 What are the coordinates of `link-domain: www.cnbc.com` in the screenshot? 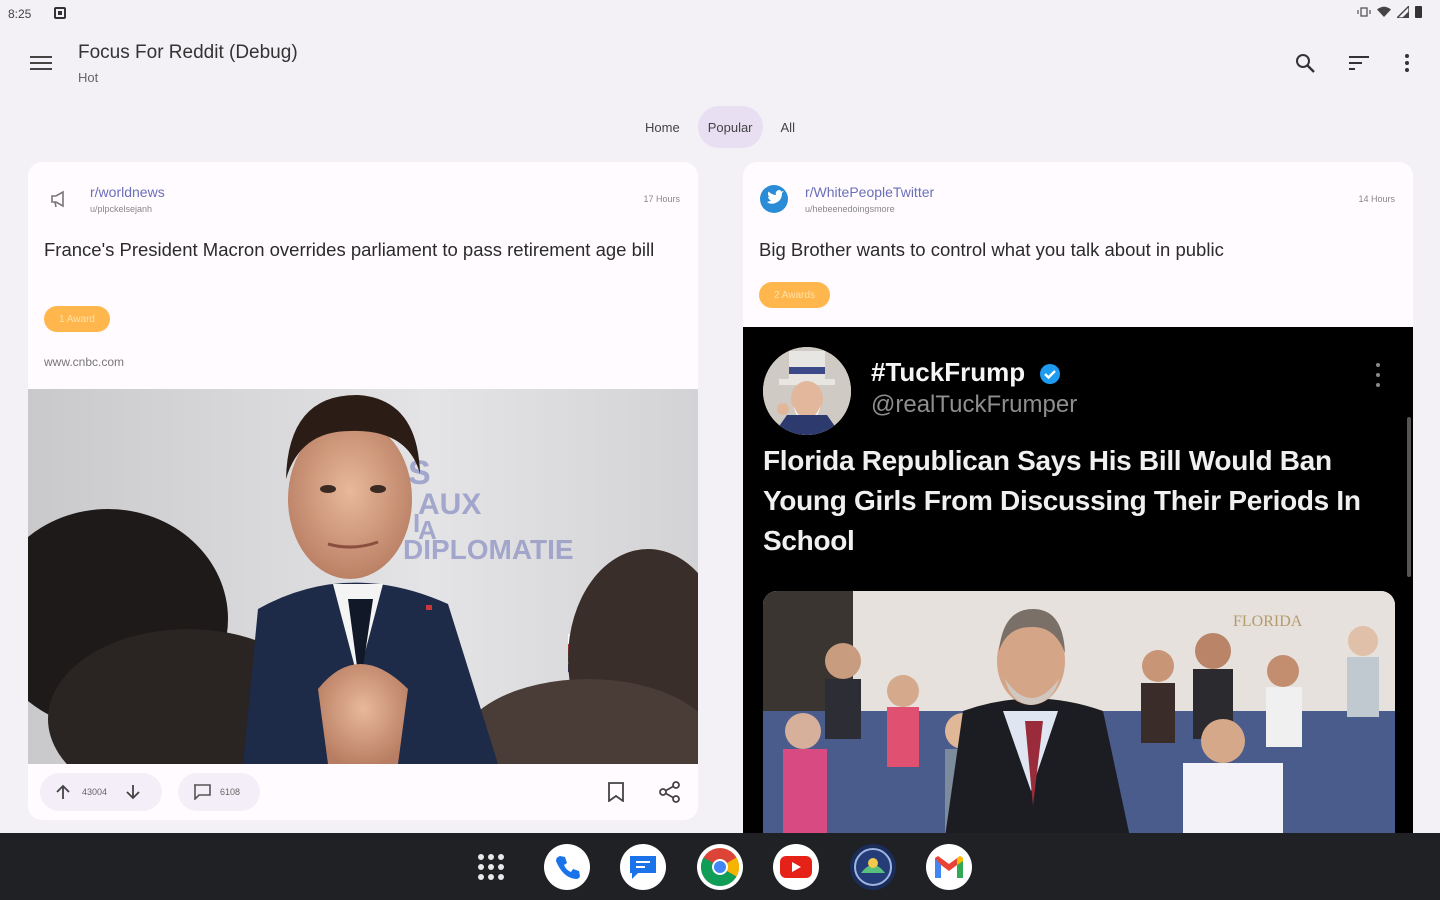 It's located at (84, 362).